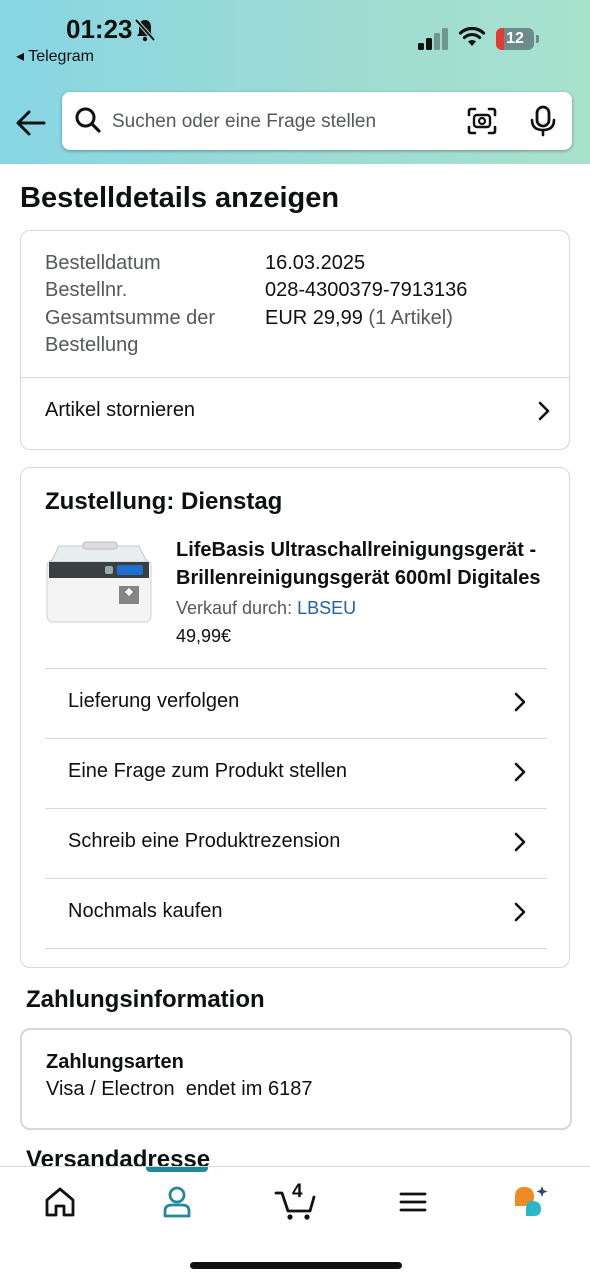 Image resolution: width=590 pixels, height=1281 pixels. What do you see at coordinates (433, 39) in the screenshot?
I see `signal-icon` at bounding box center [433, 39].